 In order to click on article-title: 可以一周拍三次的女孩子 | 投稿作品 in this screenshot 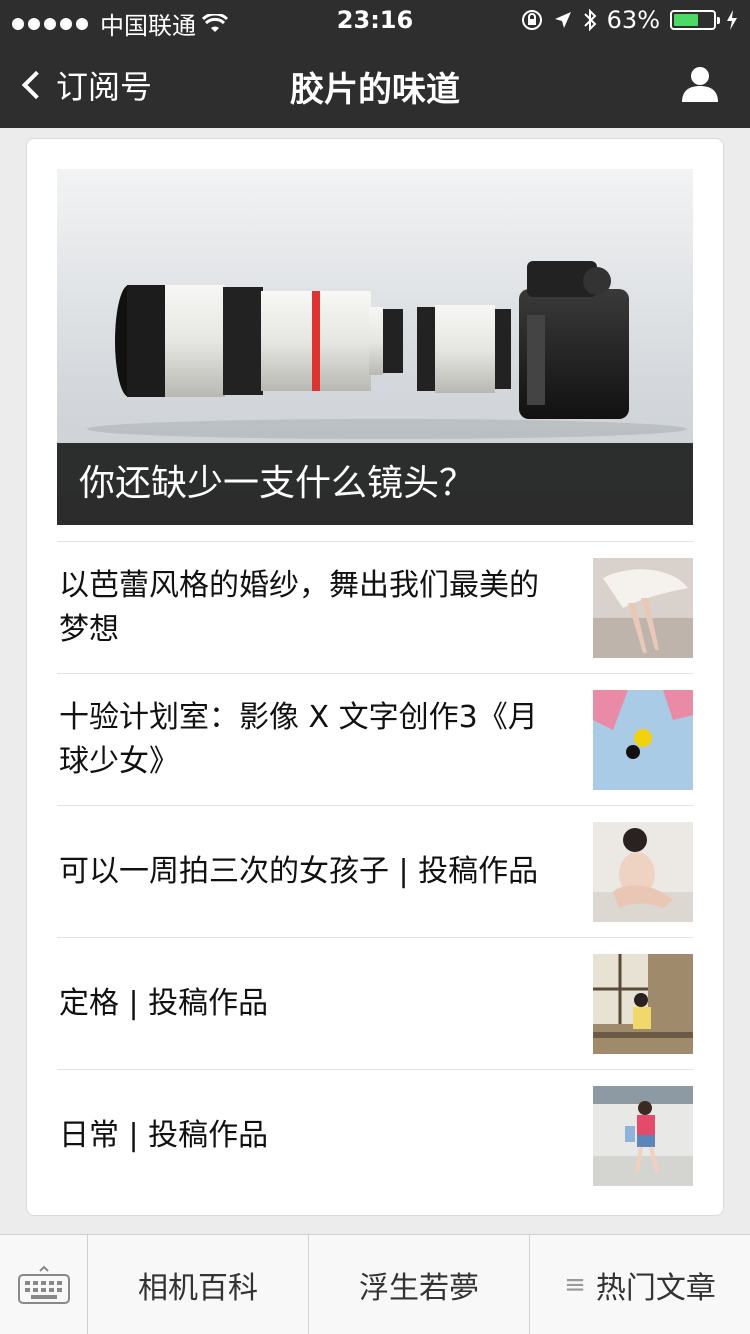, I will do `click(299, 871)`.